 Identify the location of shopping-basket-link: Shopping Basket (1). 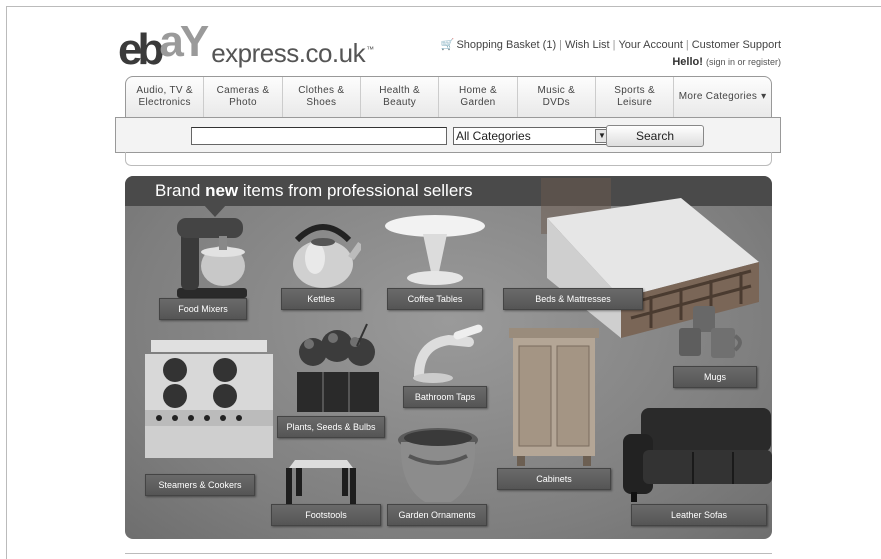
(506, 45).